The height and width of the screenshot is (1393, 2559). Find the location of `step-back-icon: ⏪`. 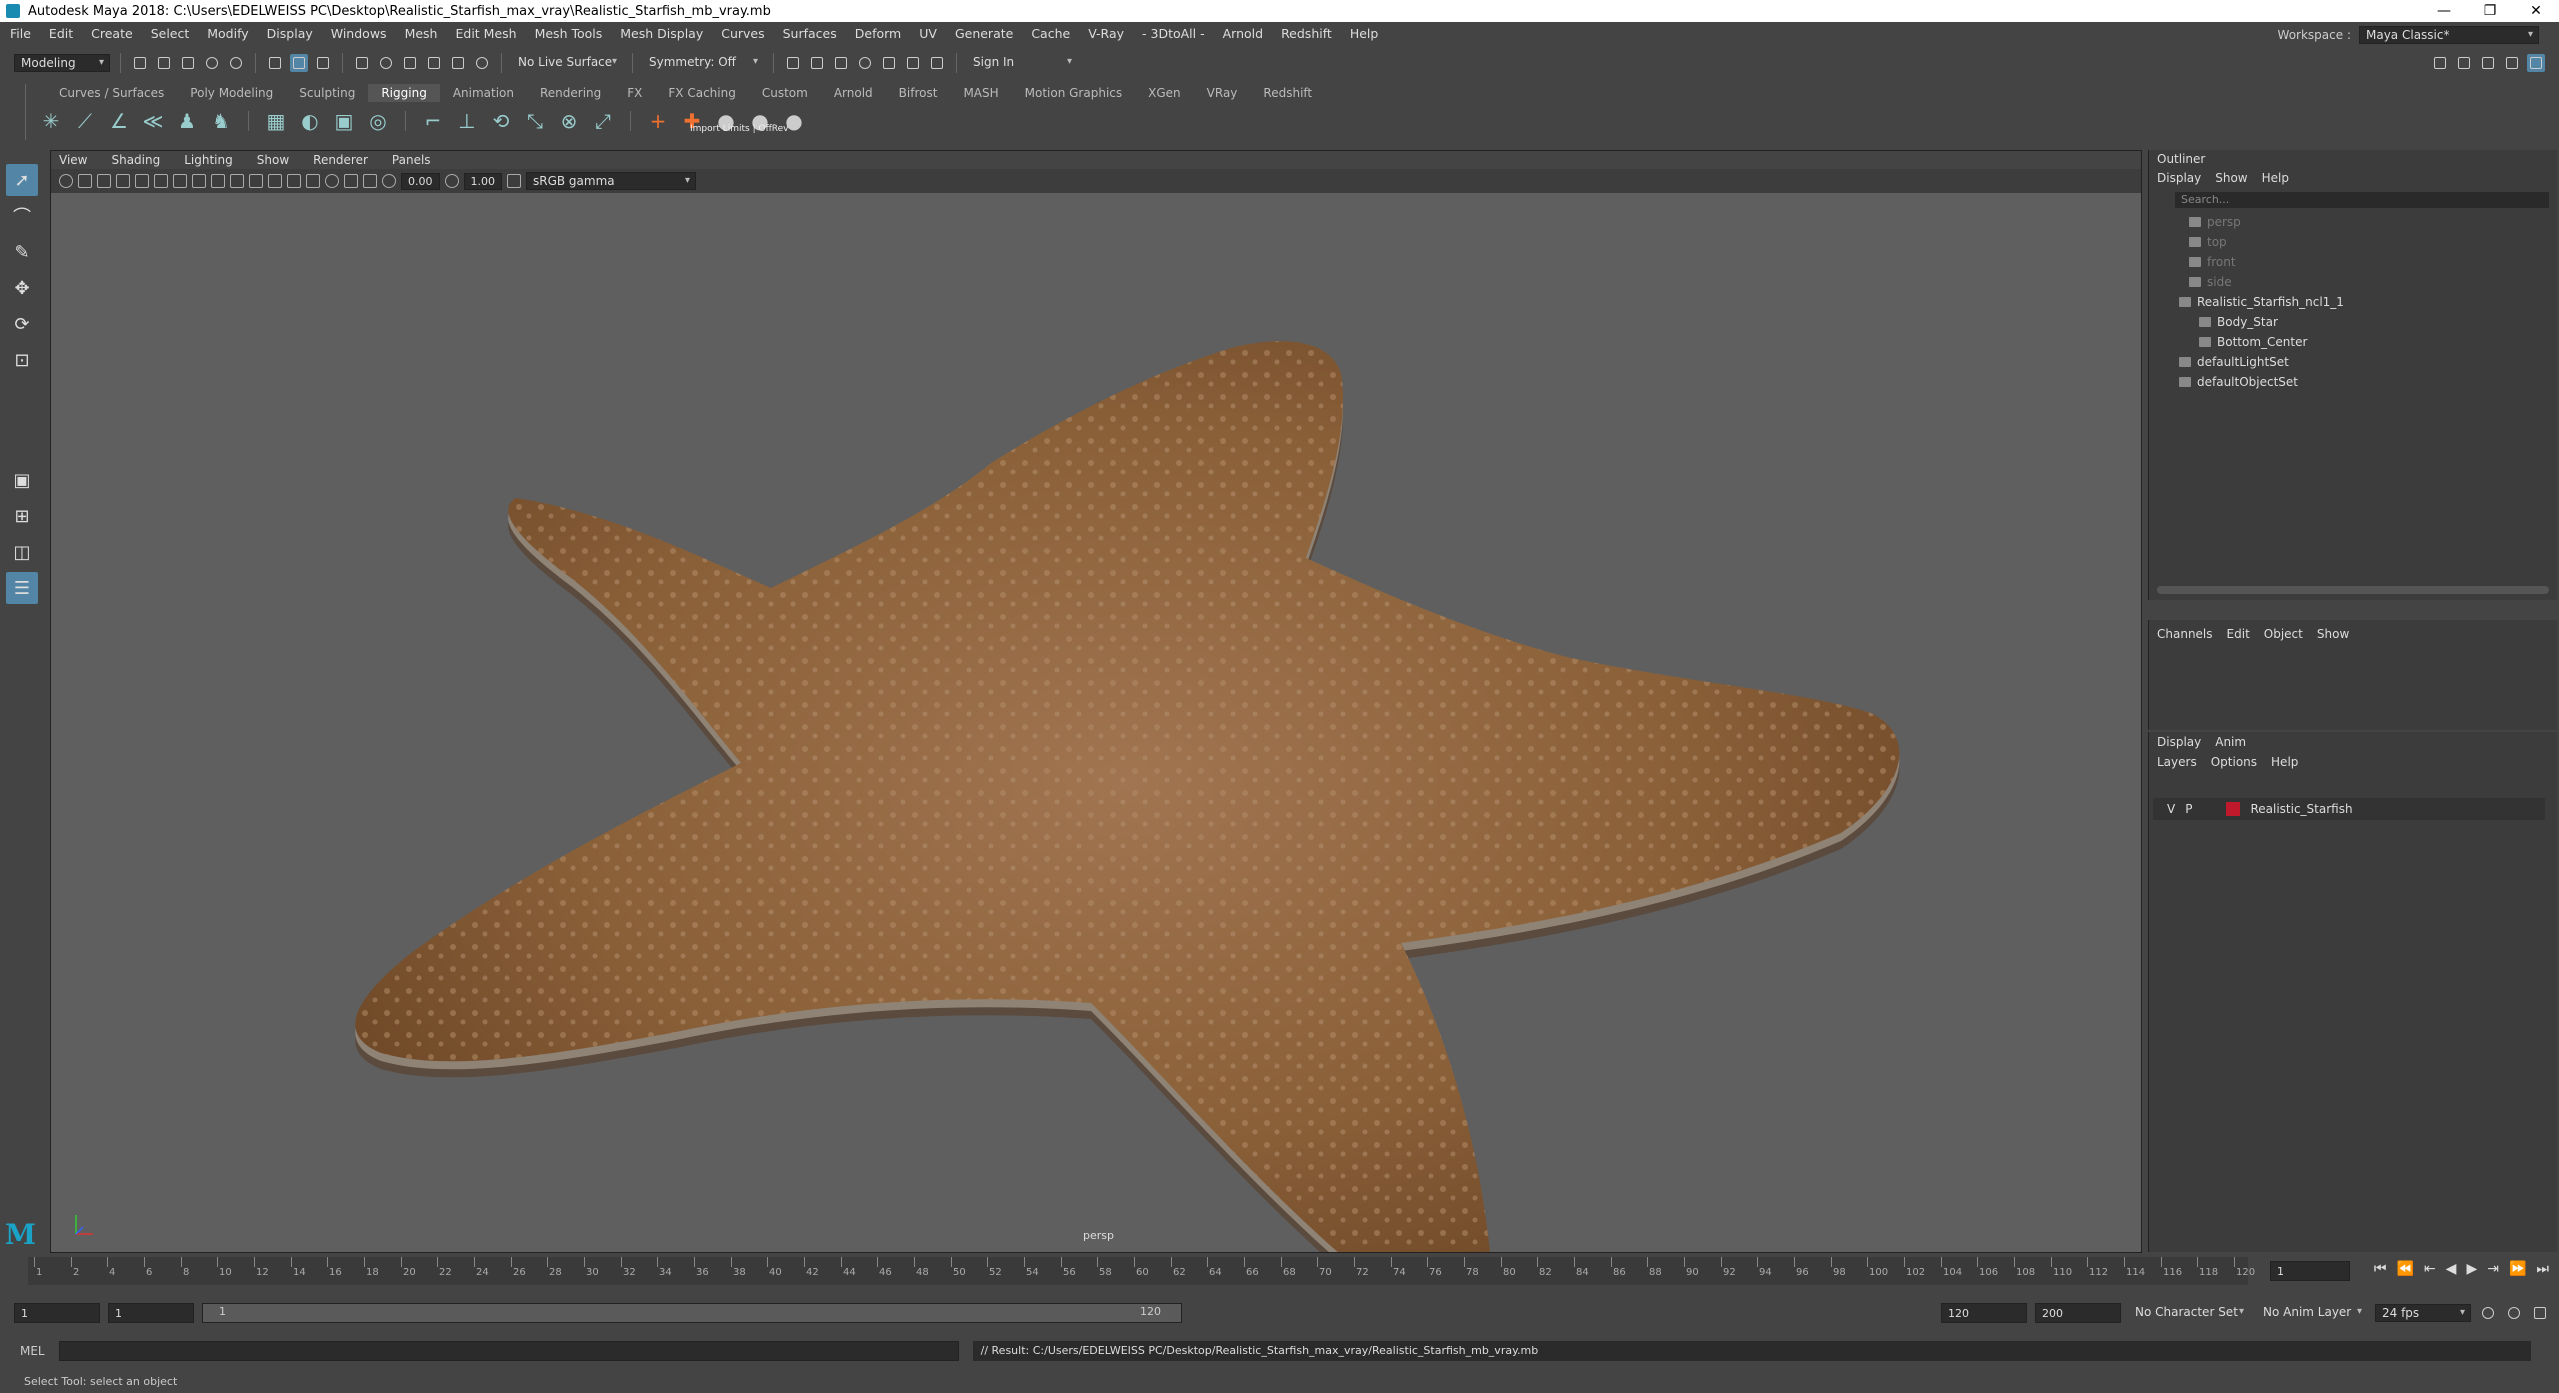

step-back-icon: ⏪ is located at coordinates (2404, 1269).